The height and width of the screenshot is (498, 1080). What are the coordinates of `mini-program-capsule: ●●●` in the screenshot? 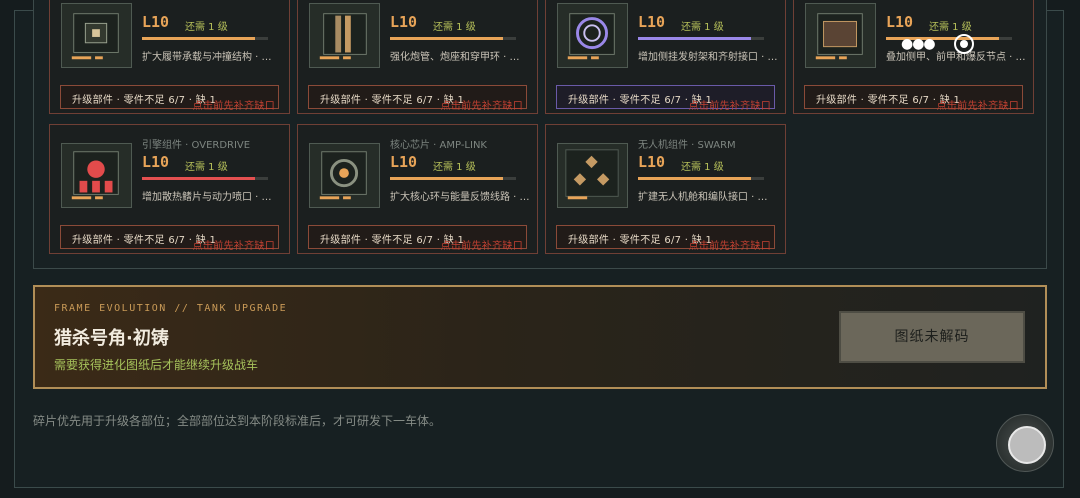 It's located at (937, 44).